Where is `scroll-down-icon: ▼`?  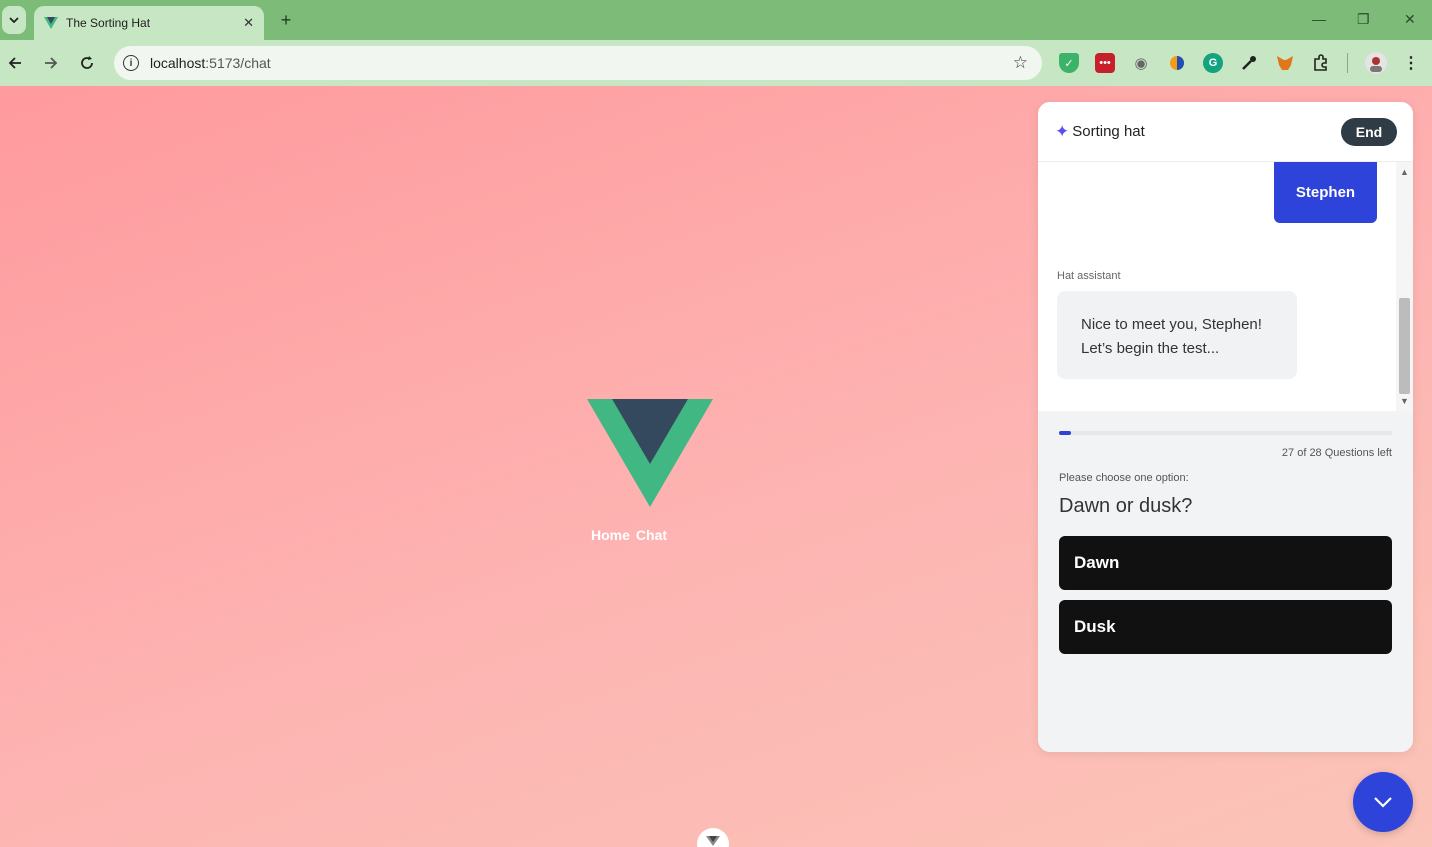 scroll-down-icon: ▼ is located at coordinates (1404, 401).